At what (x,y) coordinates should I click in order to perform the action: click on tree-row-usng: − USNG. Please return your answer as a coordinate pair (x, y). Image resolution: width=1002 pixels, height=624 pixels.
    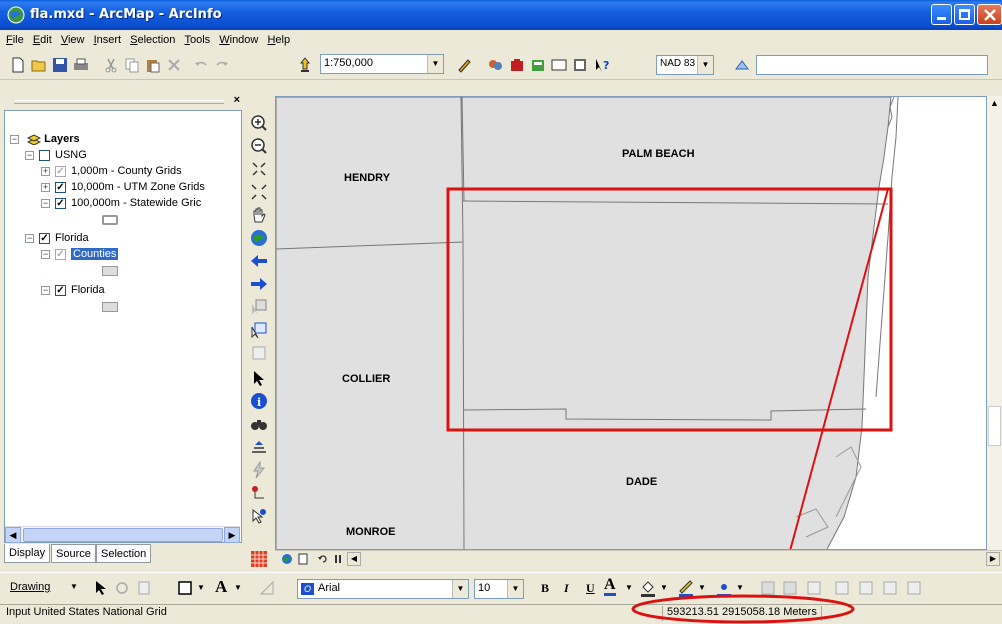
    Looking at the image, I should click on (56, 155).